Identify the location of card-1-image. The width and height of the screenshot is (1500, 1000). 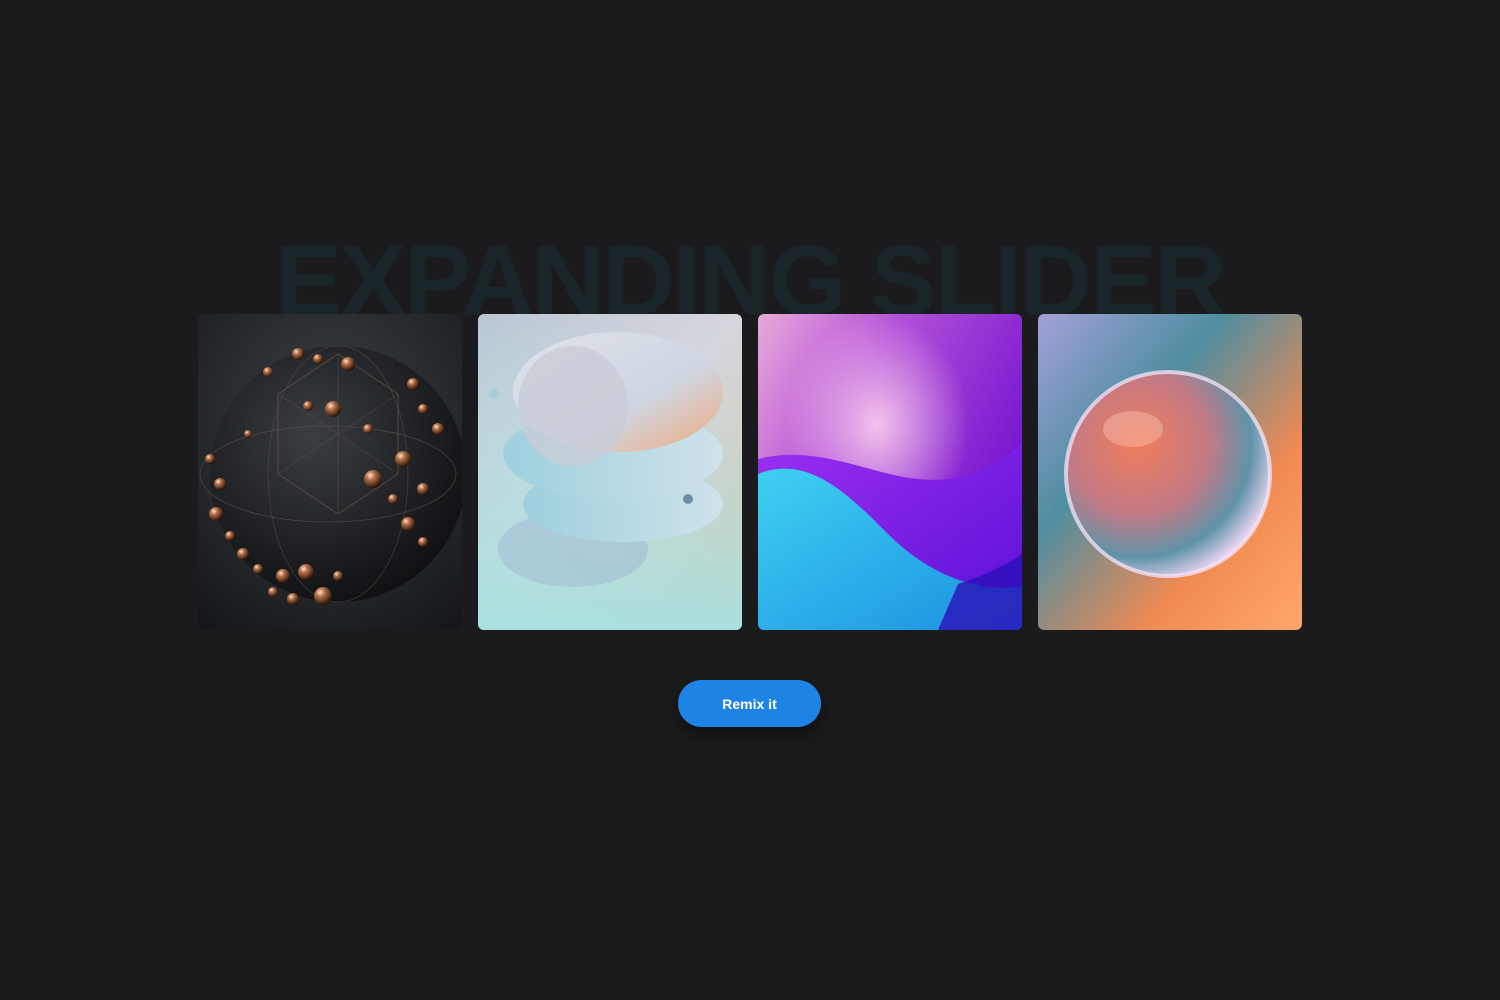
(330, 472).